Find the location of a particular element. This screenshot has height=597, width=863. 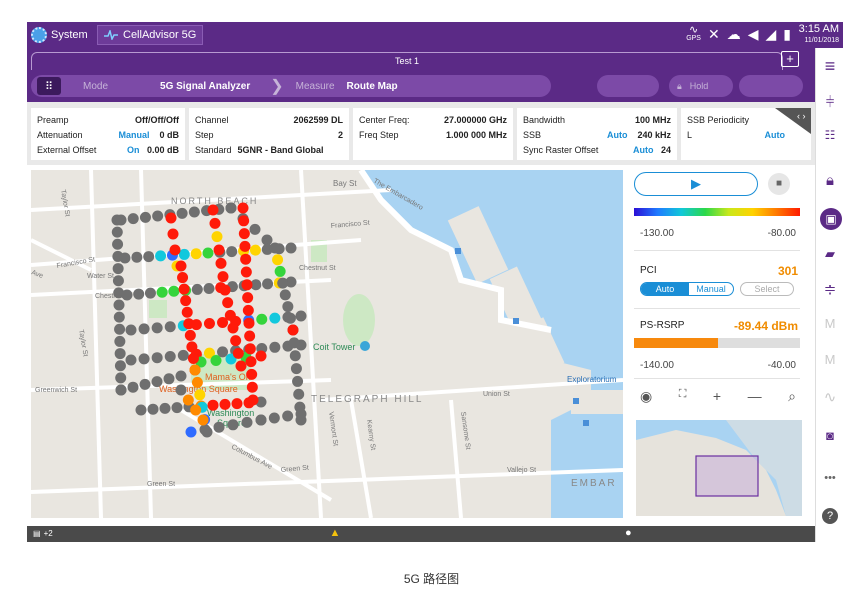

marker-m-icon: M is located at coordinates (829, 323).